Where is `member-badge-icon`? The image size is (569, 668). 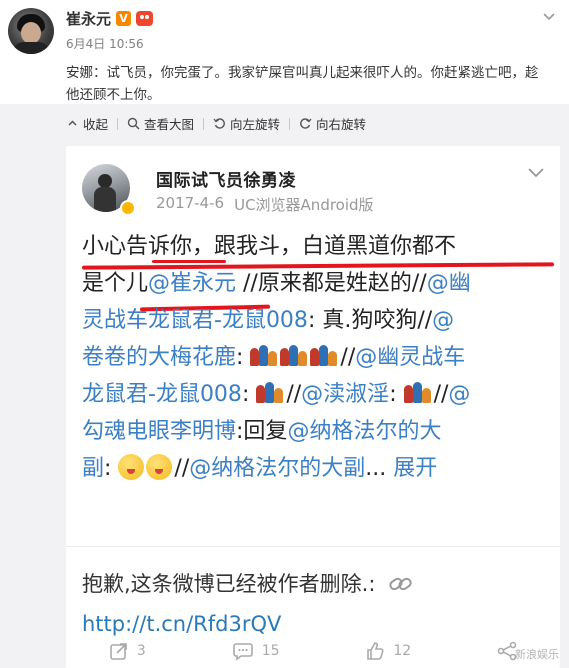
member-badge-icon is located at coordinates (145, 18).